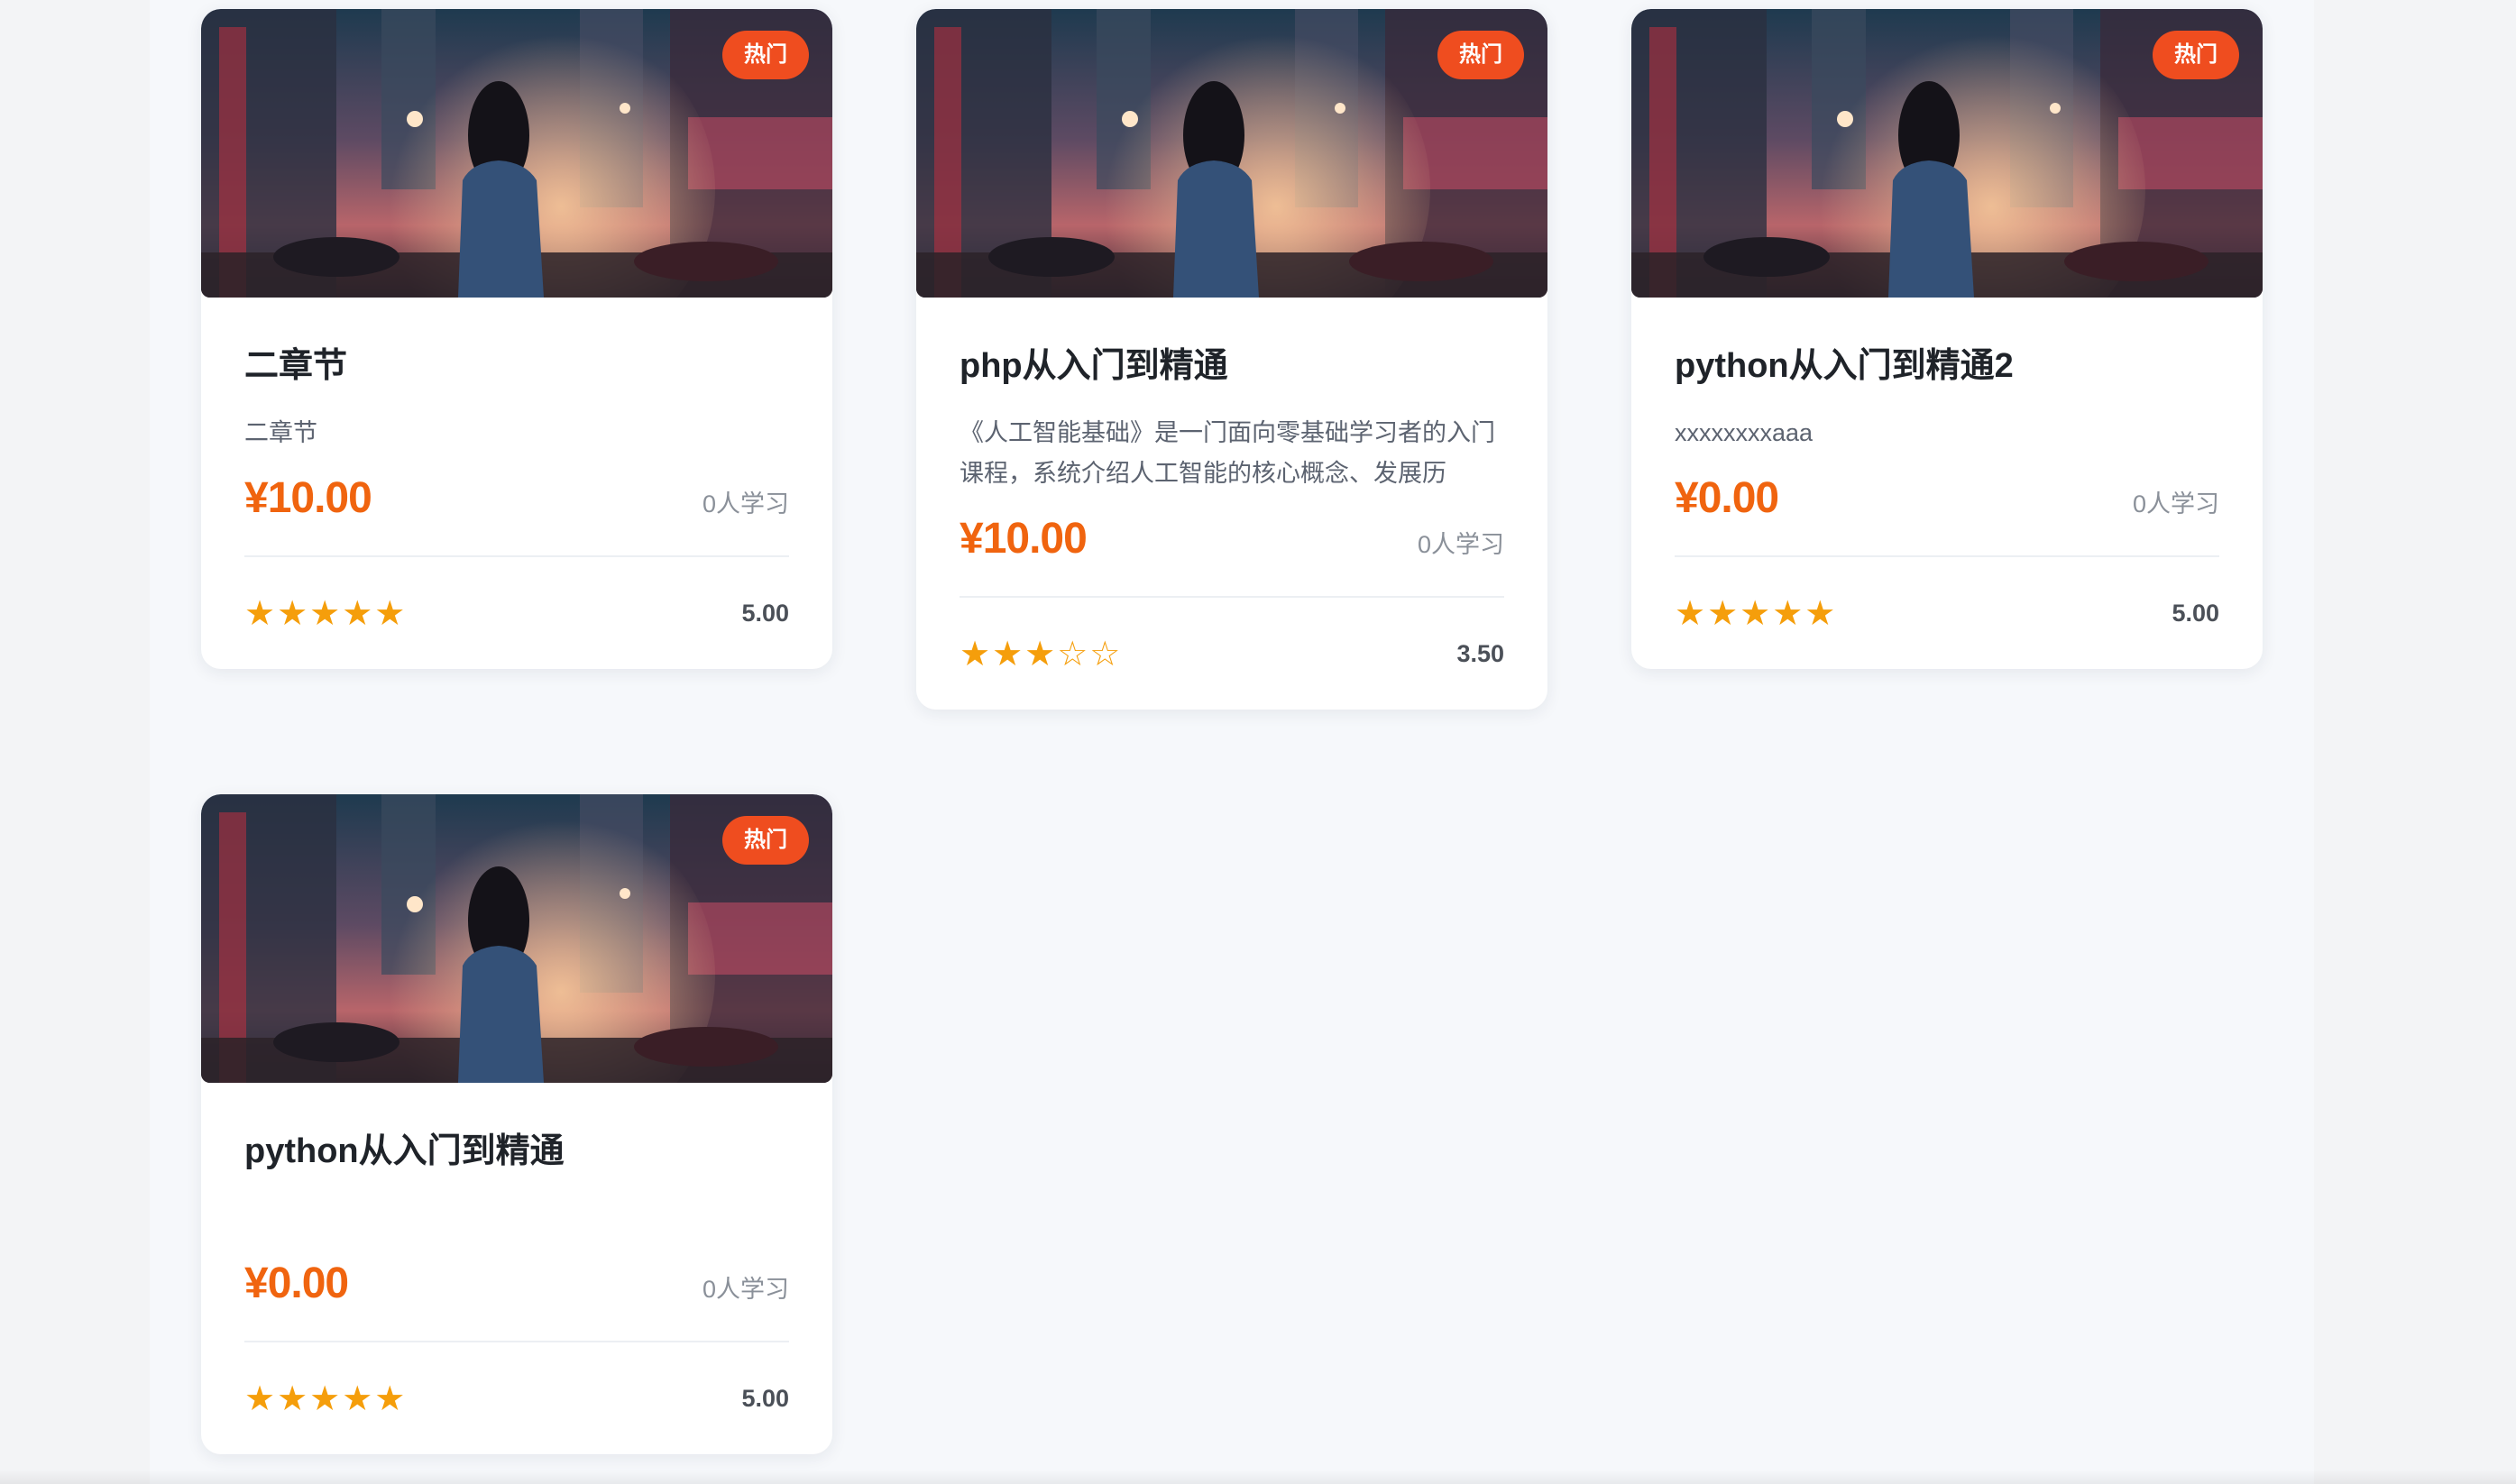 The image size is (2516, 1484). Describe the element at coordinates (280, 432) in the screenshot. I see `course-description: 二章节` at that location.